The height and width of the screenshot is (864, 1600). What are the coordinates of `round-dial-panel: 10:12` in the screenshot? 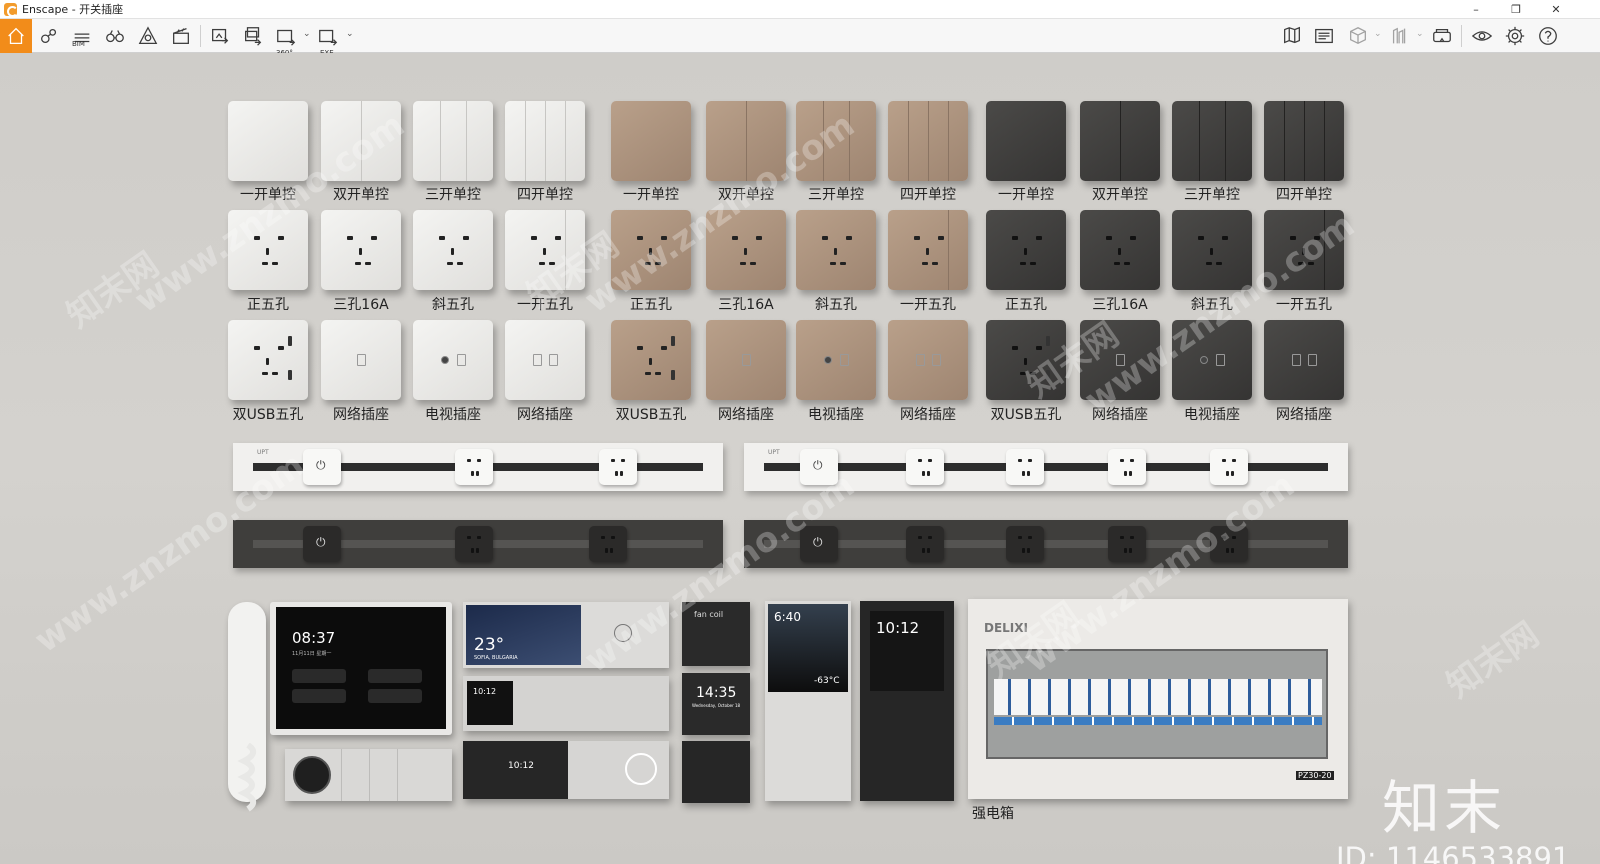 It's located at (566, 770).